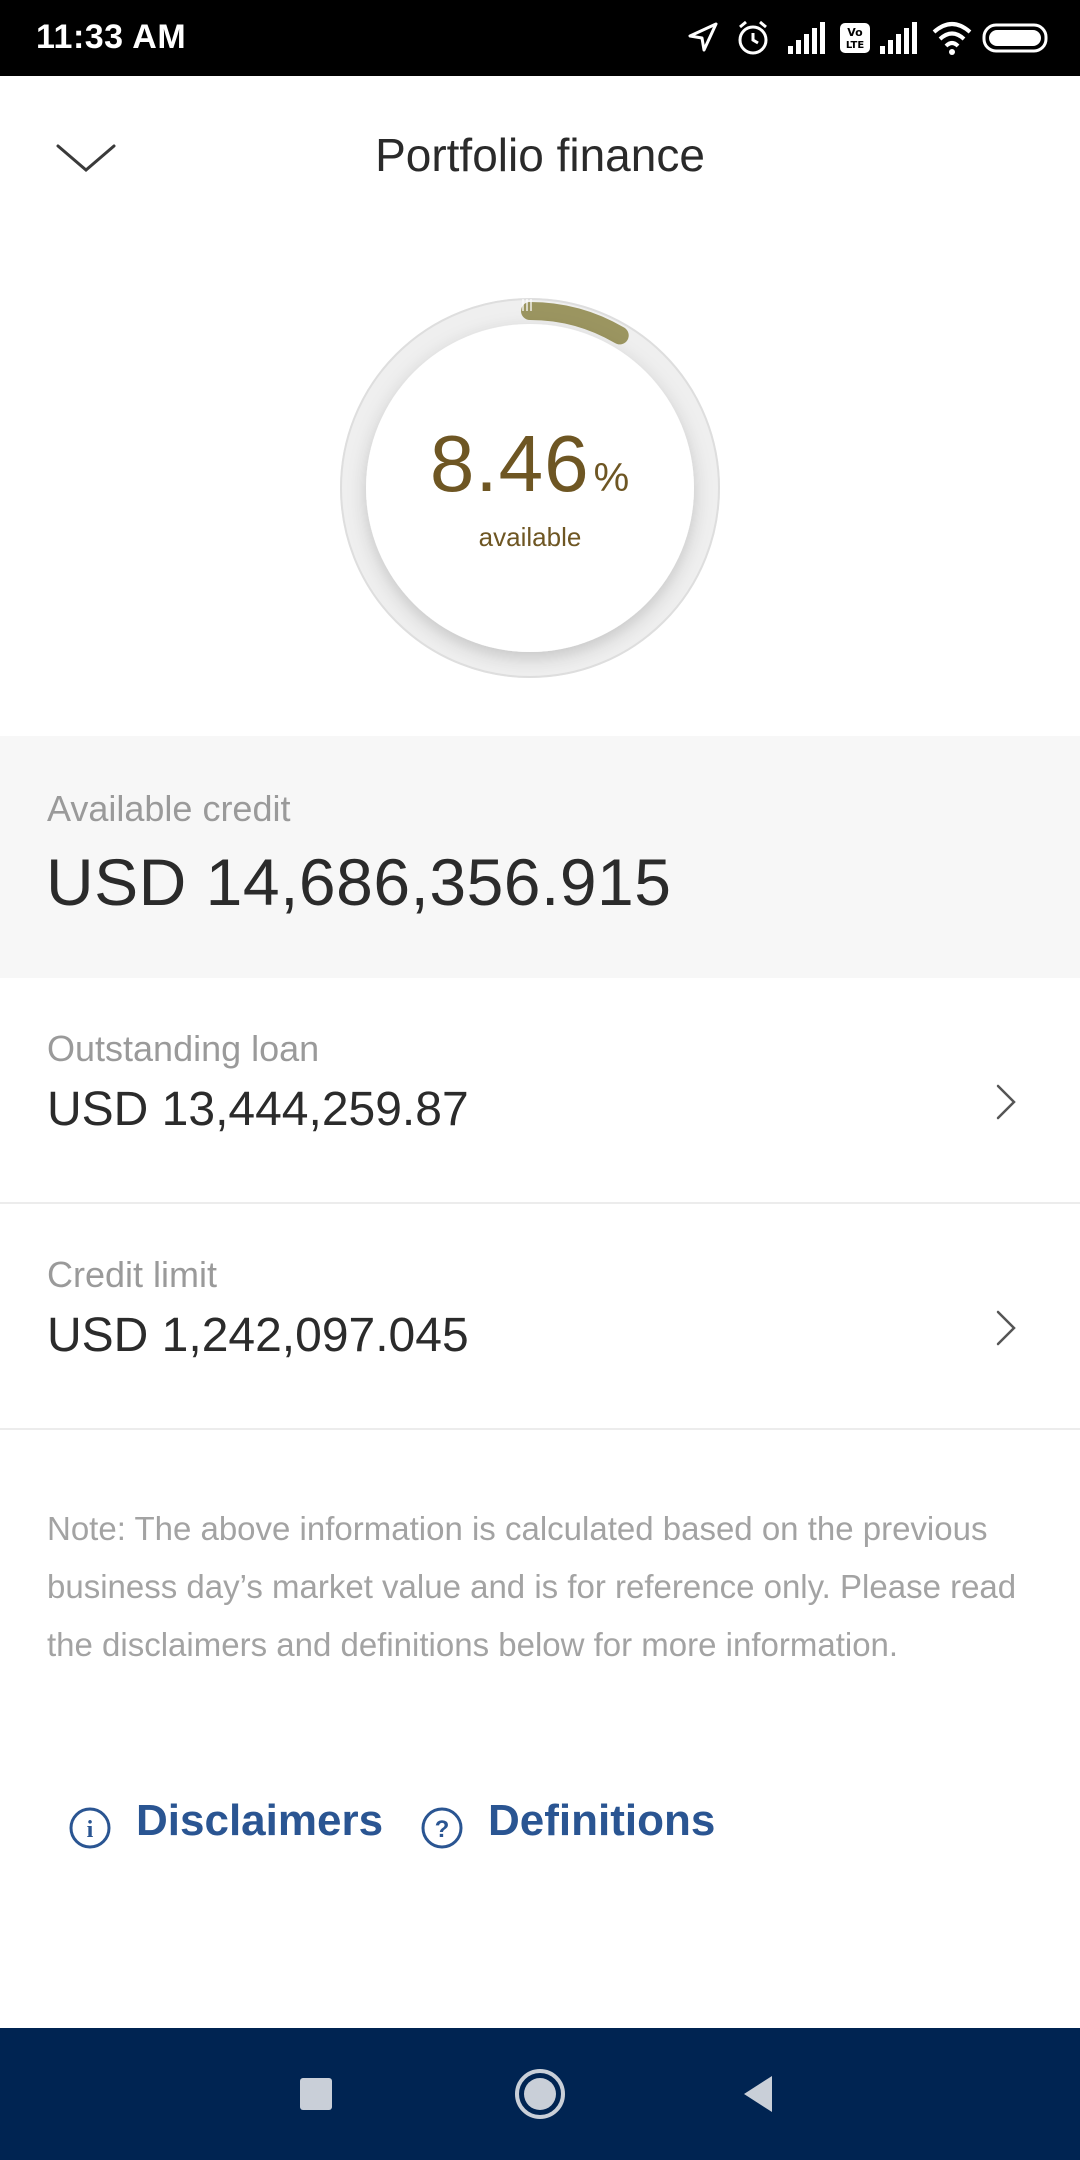 This screenshot has width=1080, height=2160. I want to click on battery-icon, so click(1015, 38).